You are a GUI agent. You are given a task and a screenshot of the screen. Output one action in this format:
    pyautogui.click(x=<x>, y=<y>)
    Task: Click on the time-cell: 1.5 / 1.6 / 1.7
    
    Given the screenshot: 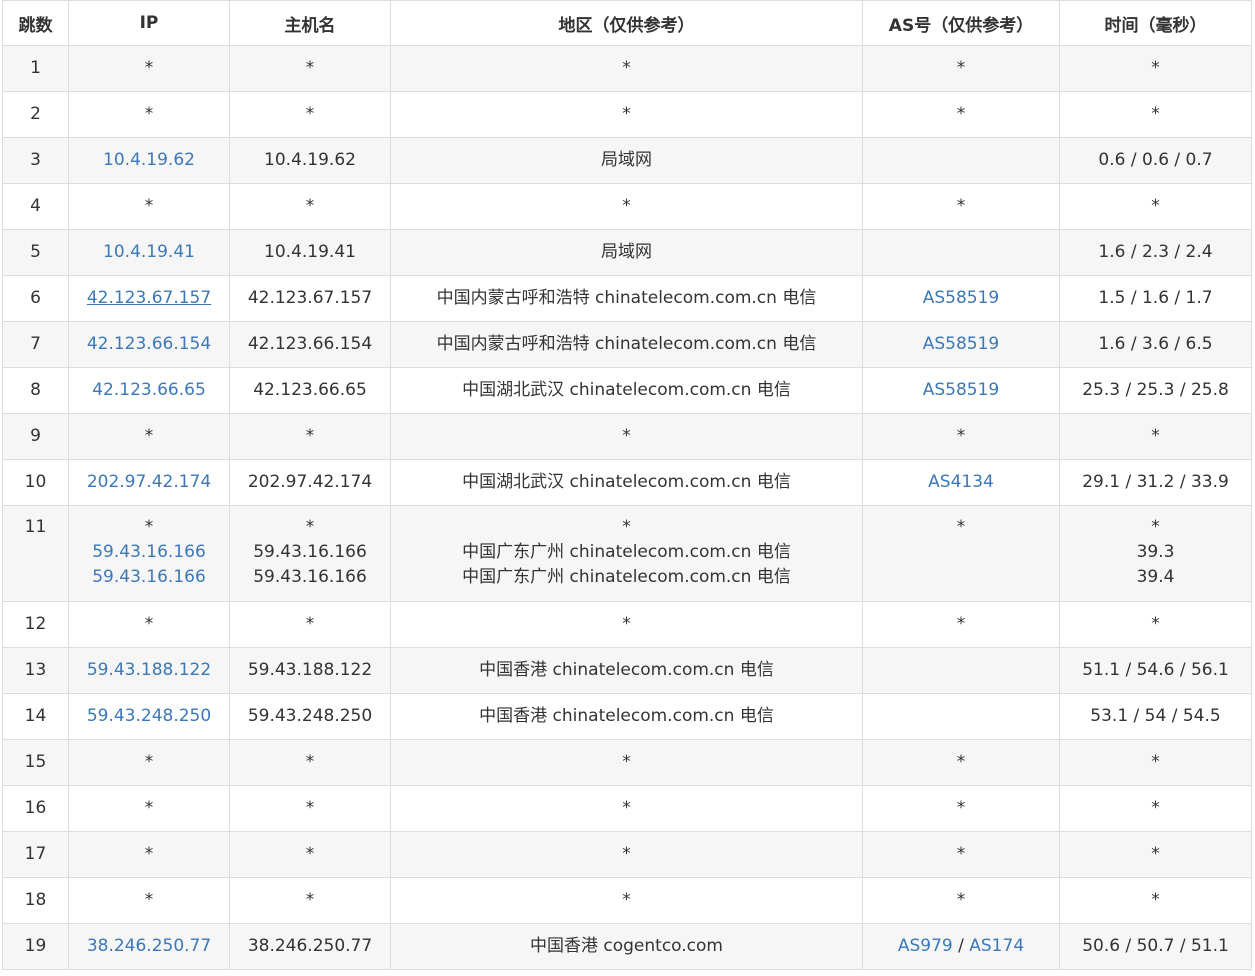 What is the action you would take?
    pyautogui.click(x=1155, y=298)
    